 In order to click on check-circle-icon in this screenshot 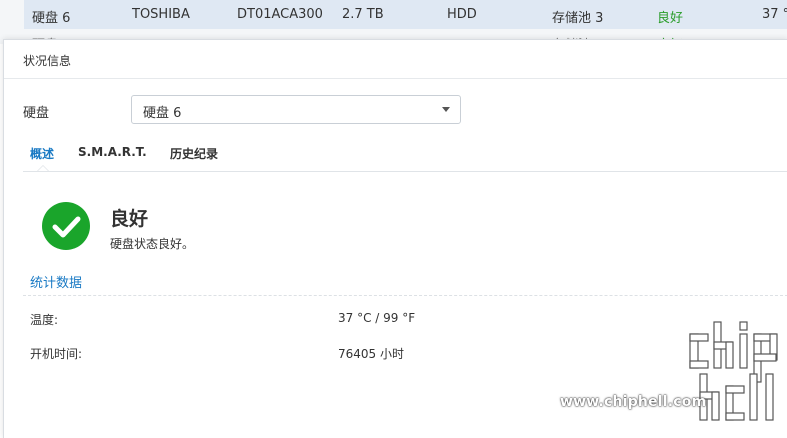, I will do `click(66, 226)`.